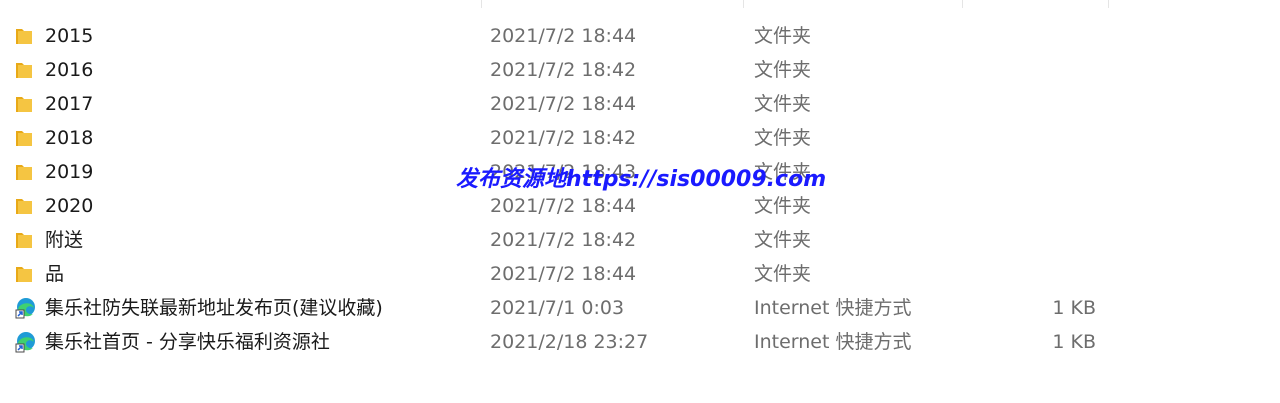 The height and width of the screenshot is (403, 1280). Describe the element at coordinates (641, 179) in the screenshot. I see `watermark-text: 发布资源地https://sis00009.com` at that location.